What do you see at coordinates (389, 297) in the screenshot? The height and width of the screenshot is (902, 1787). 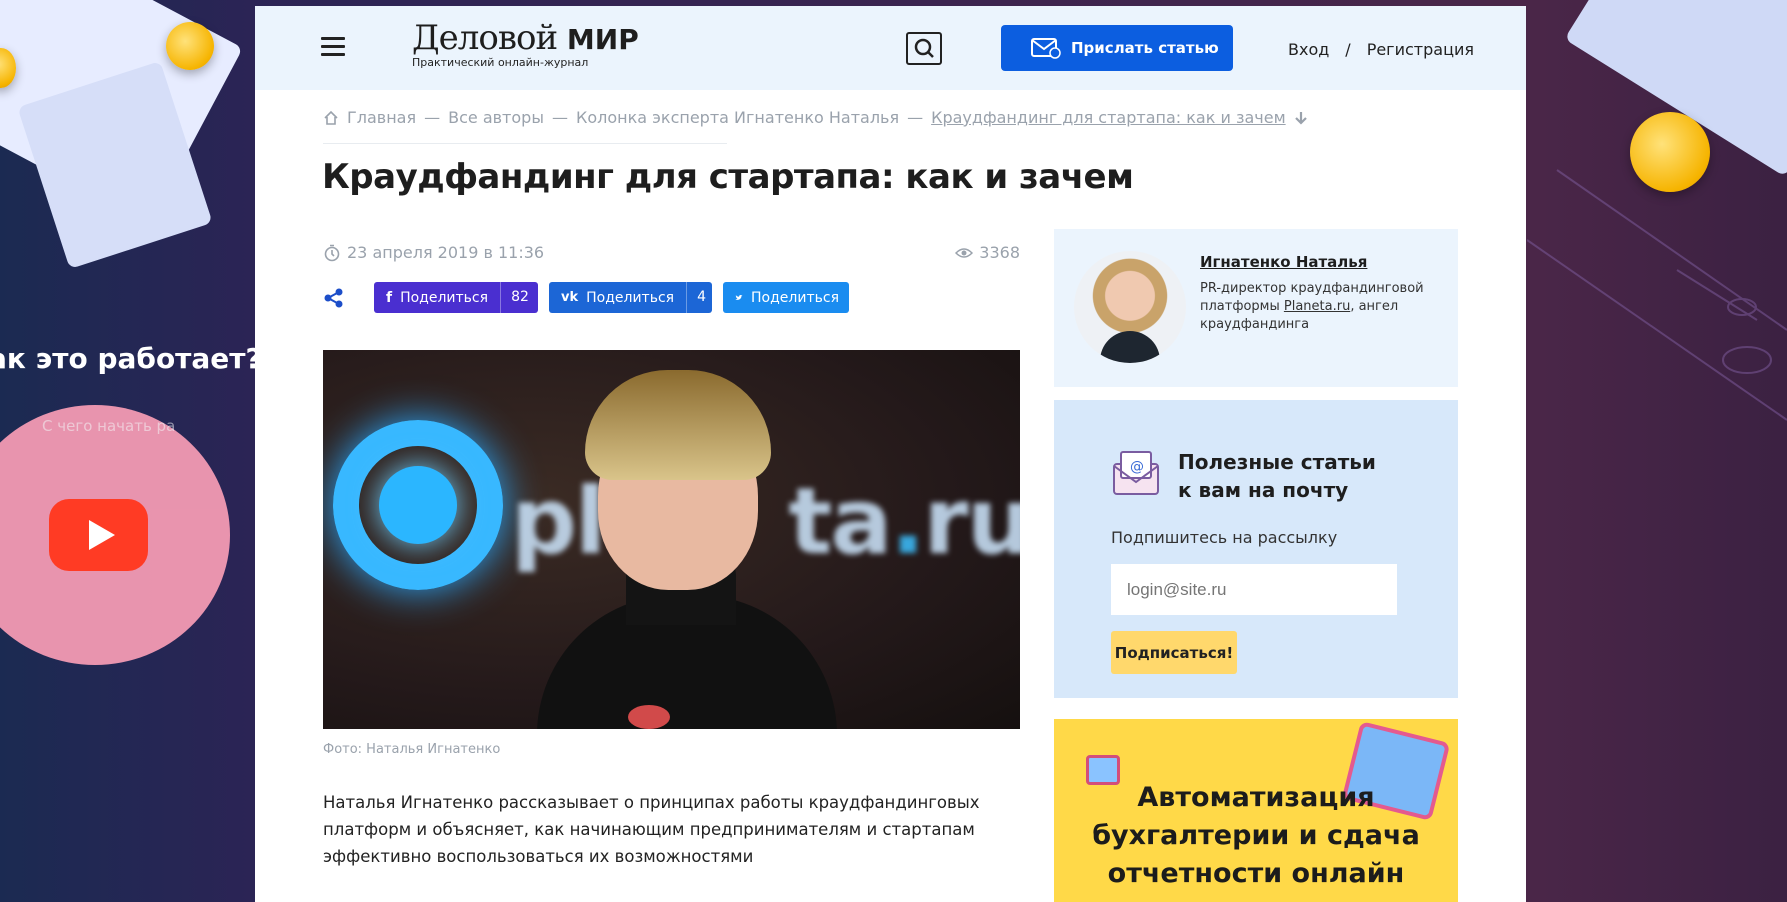 I see `facebook-icon: f` at bounding box center [389, 297].